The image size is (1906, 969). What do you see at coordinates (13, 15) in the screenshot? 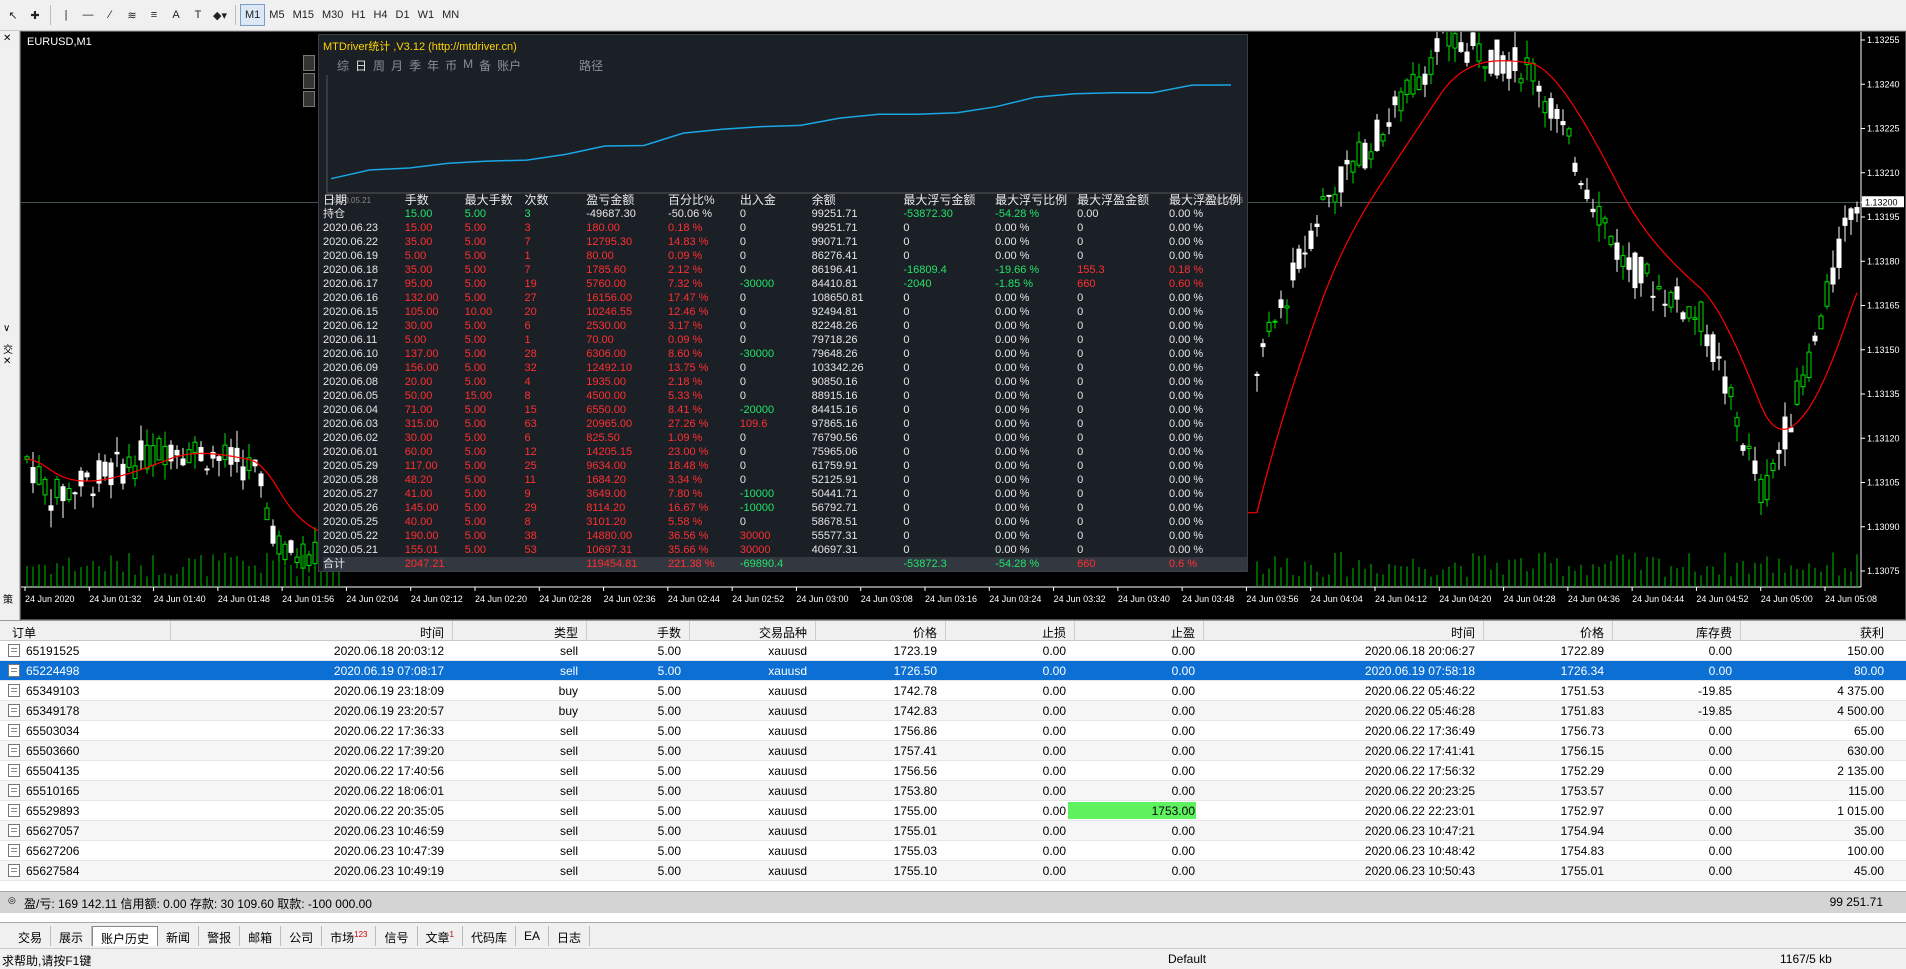
I see `cursor-icon: ↖` at bounding box center [13, 15].